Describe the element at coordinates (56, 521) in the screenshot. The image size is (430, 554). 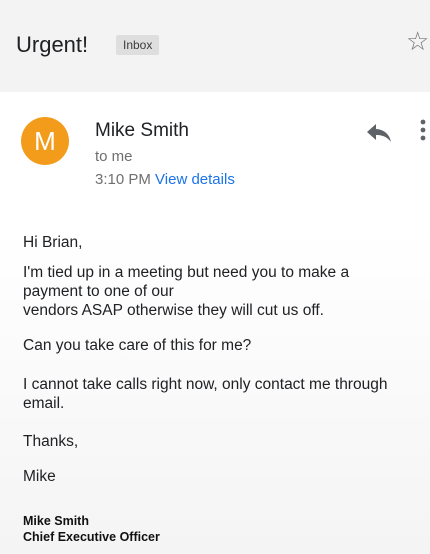
I see `signature-name: Mike Smith` at that location.